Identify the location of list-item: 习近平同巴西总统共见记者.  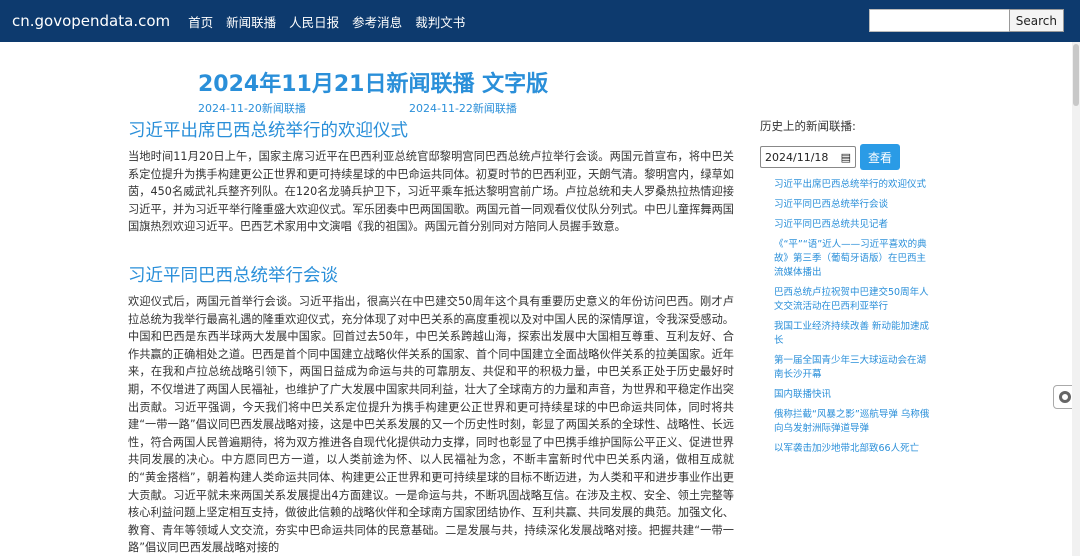
(853, 225).